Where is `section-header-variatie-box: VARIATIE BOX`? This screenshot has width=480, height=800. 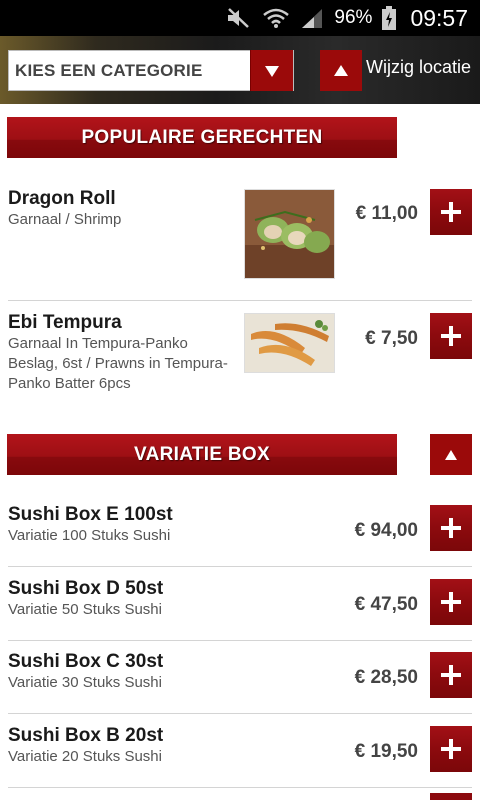 section-header-variatie-box: VARIATIE BOX is located at coordinates (202, 454).